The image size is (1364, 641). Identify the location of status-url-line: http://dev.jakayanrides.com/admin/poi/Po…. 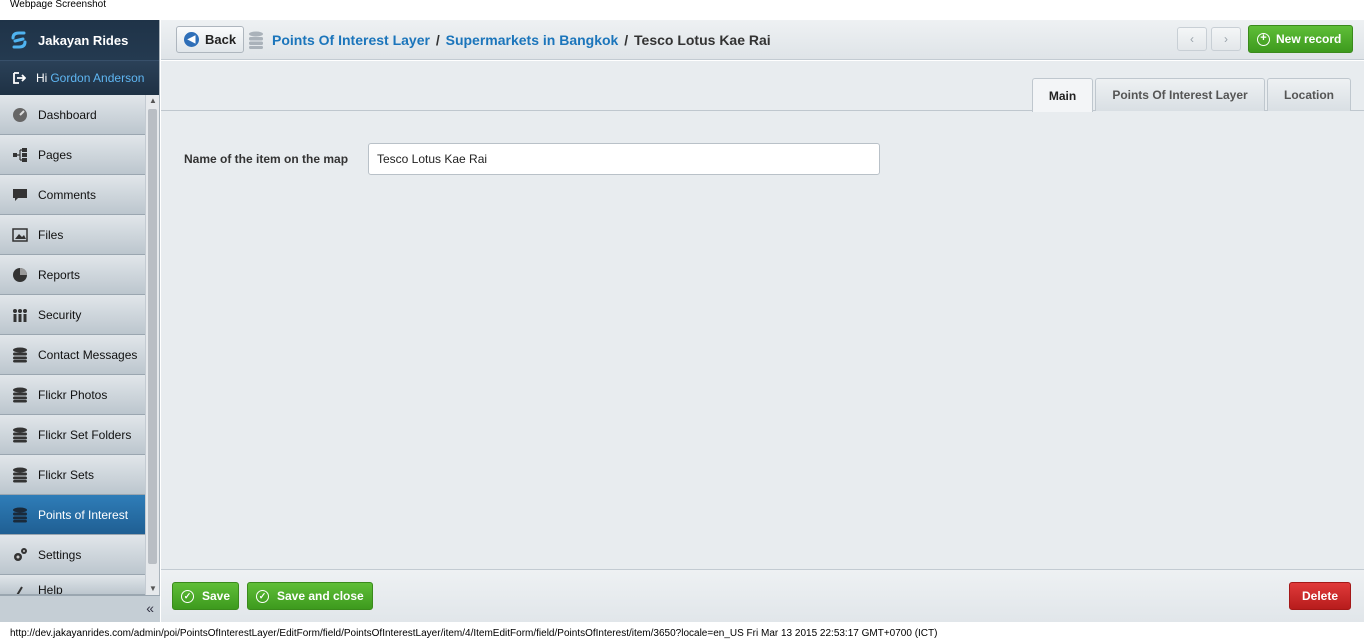
(474, 633).